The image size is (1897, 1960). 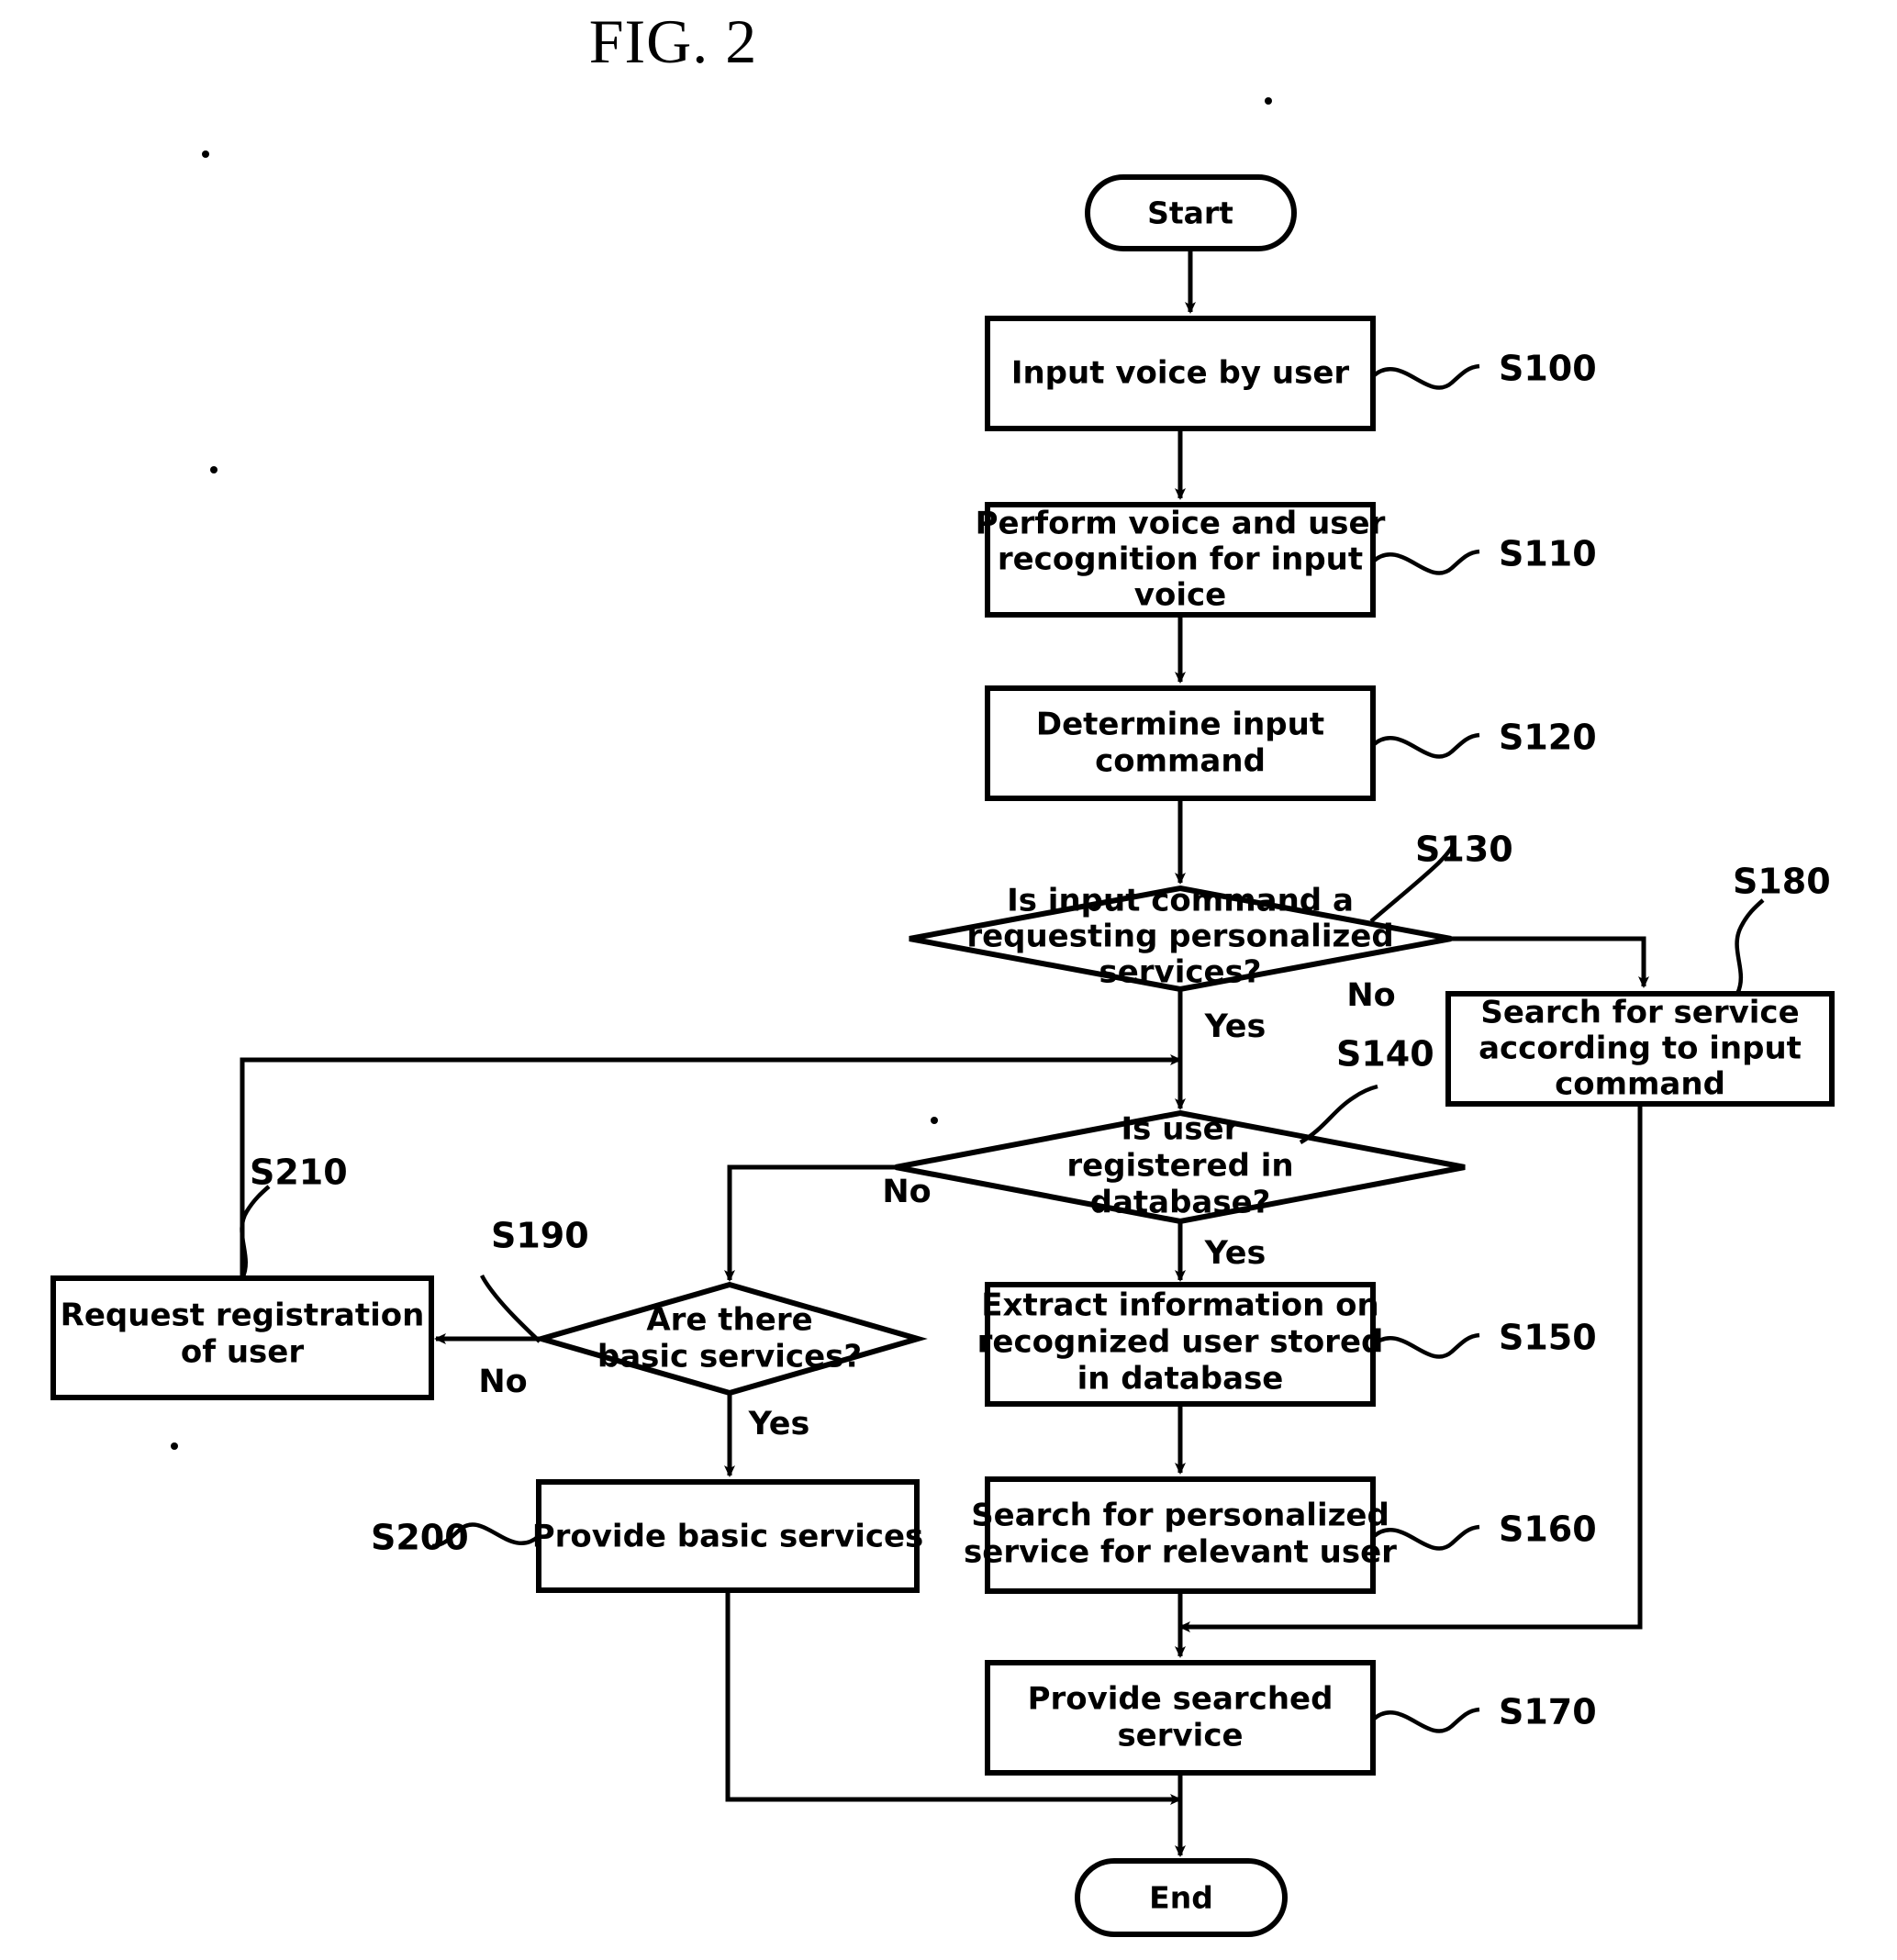 What do you see at coordinates (1180, 1736) in the screenshot?
I see `node-s170-line2: service` at bounding box center [1180, 1736].